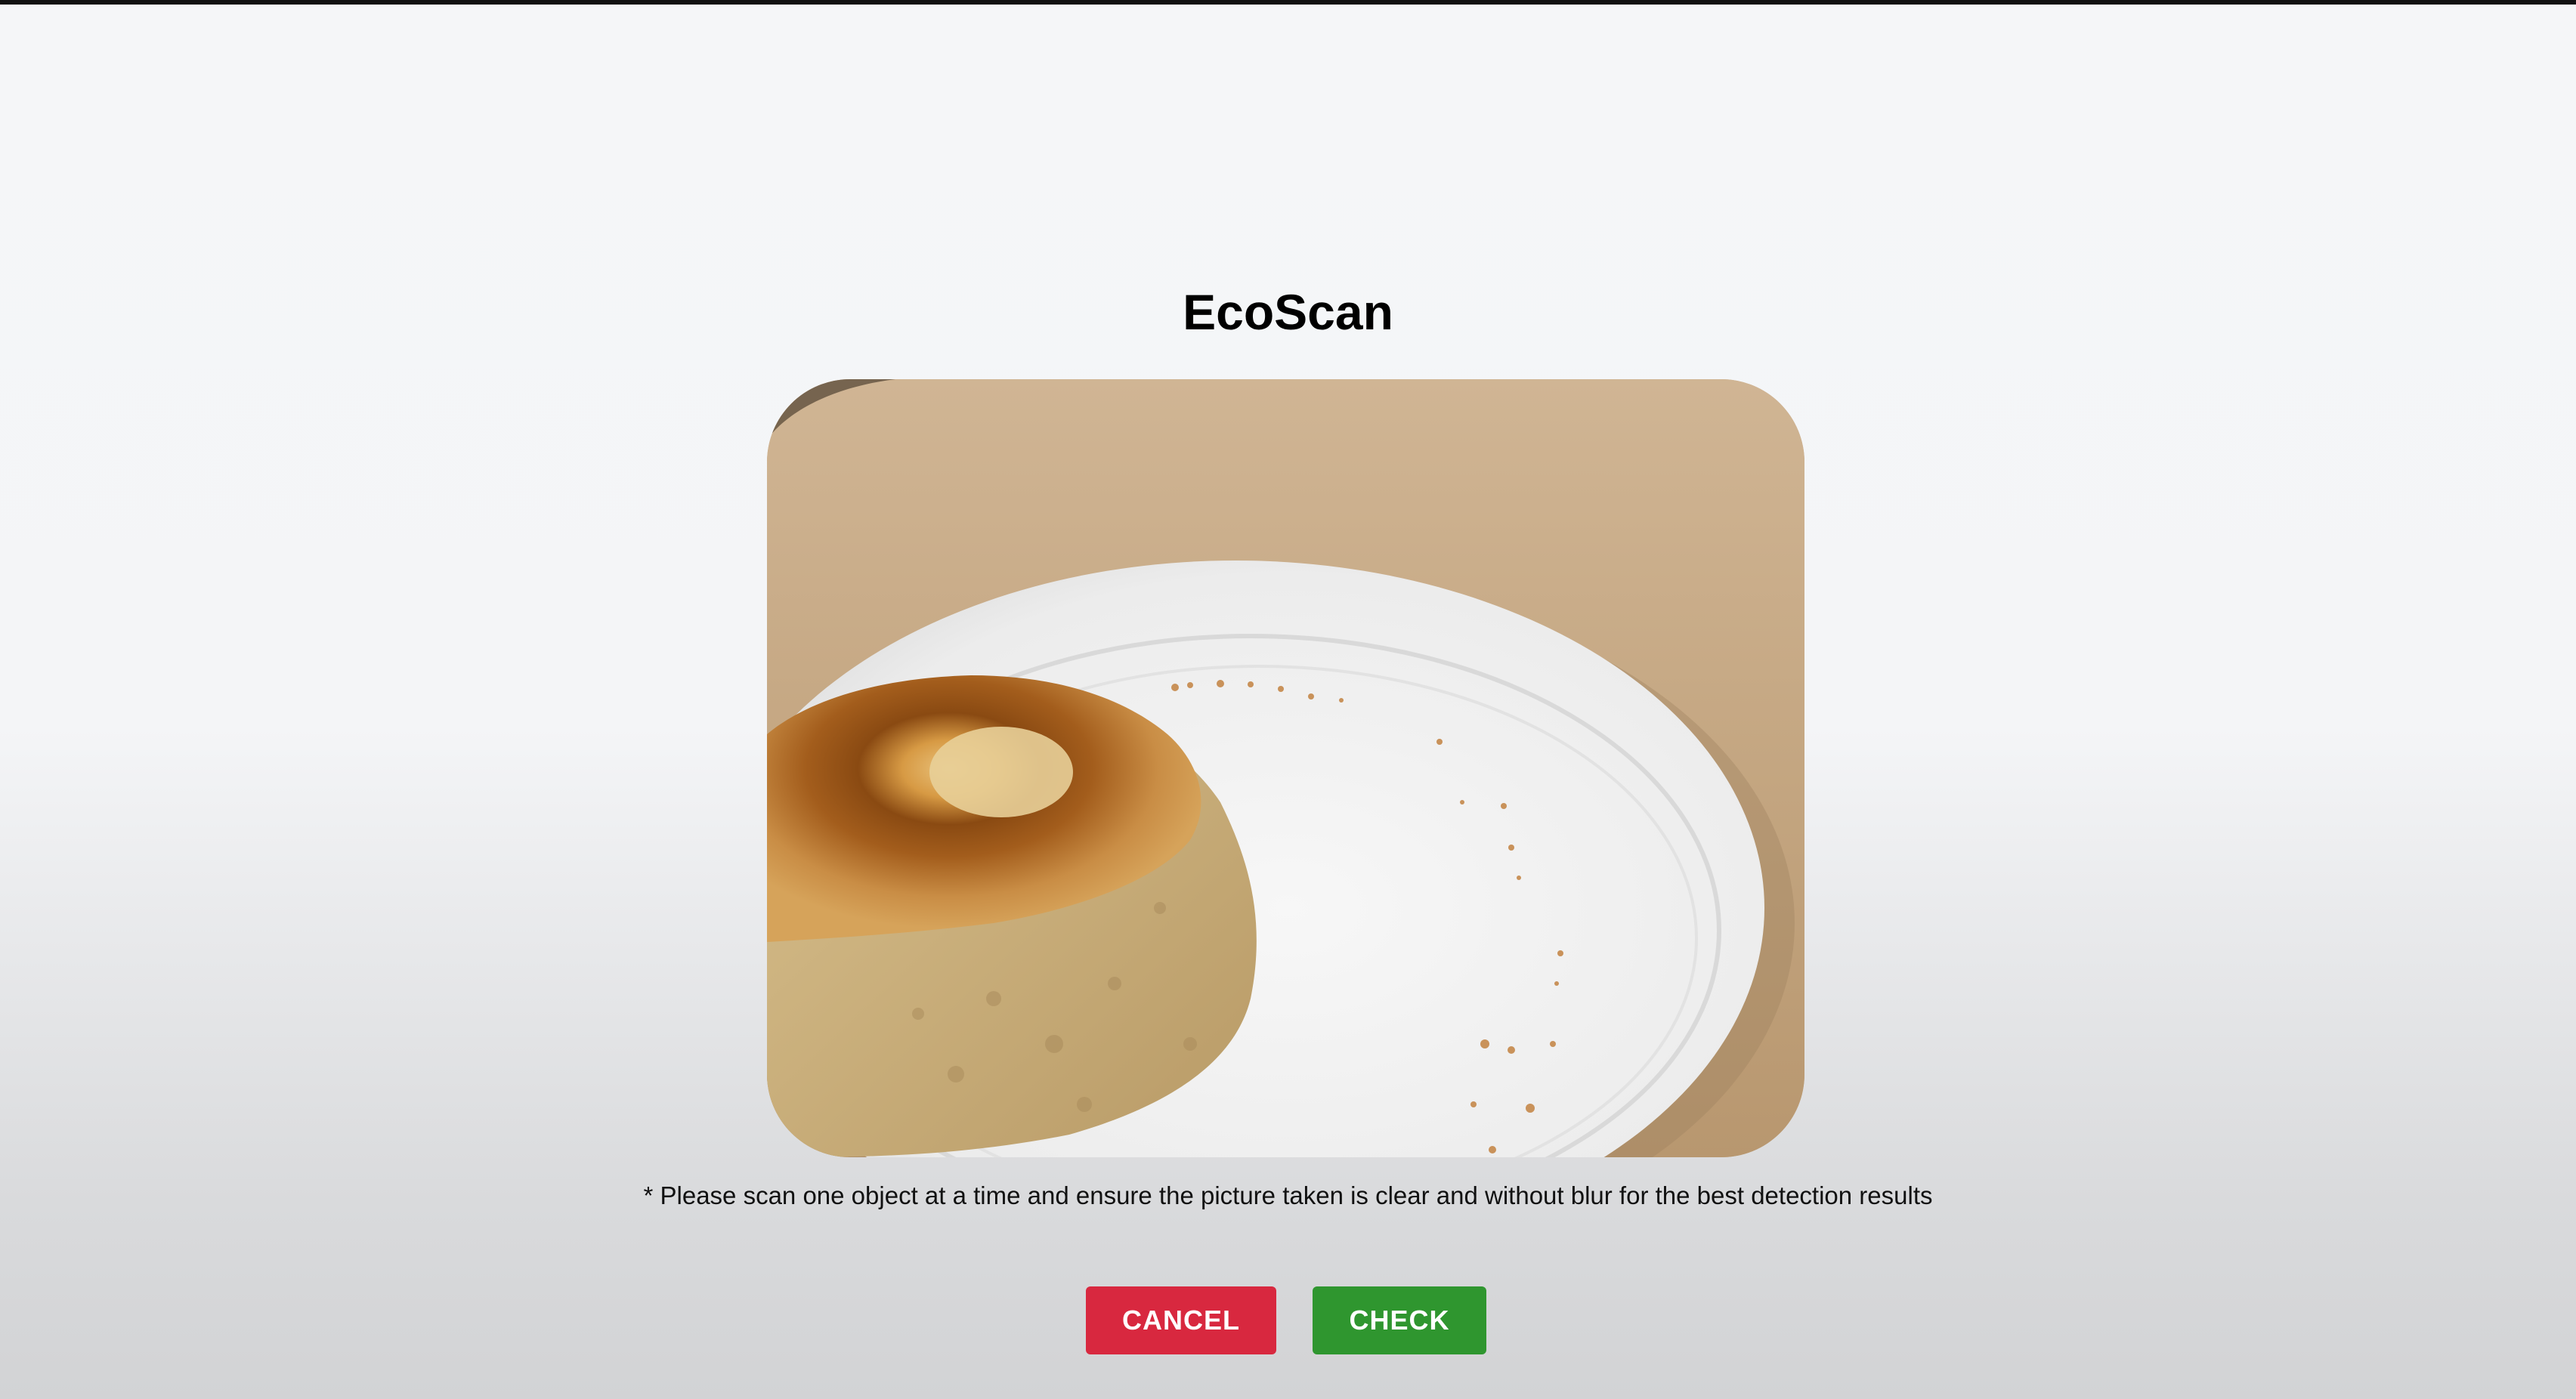  What do you see at coordinates (1181, 1320) in the screenshot?
I see `cancel-button: CANCEL` at bounding box center [1181, 1320].